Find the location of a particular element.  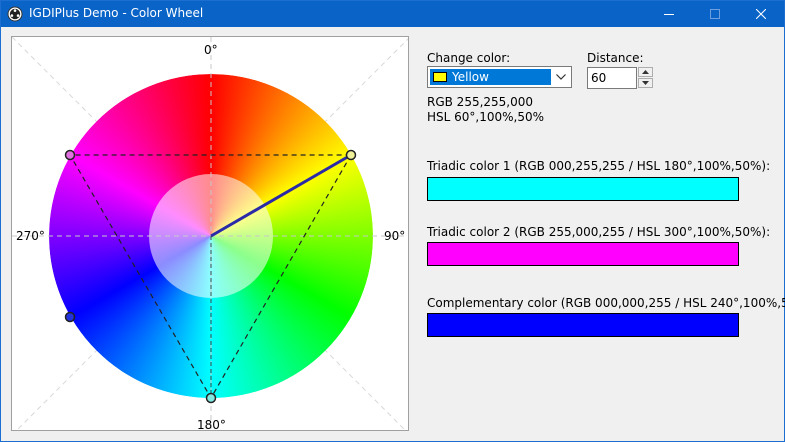

label-0-deg: 0° is located at coordinates (211, 50).